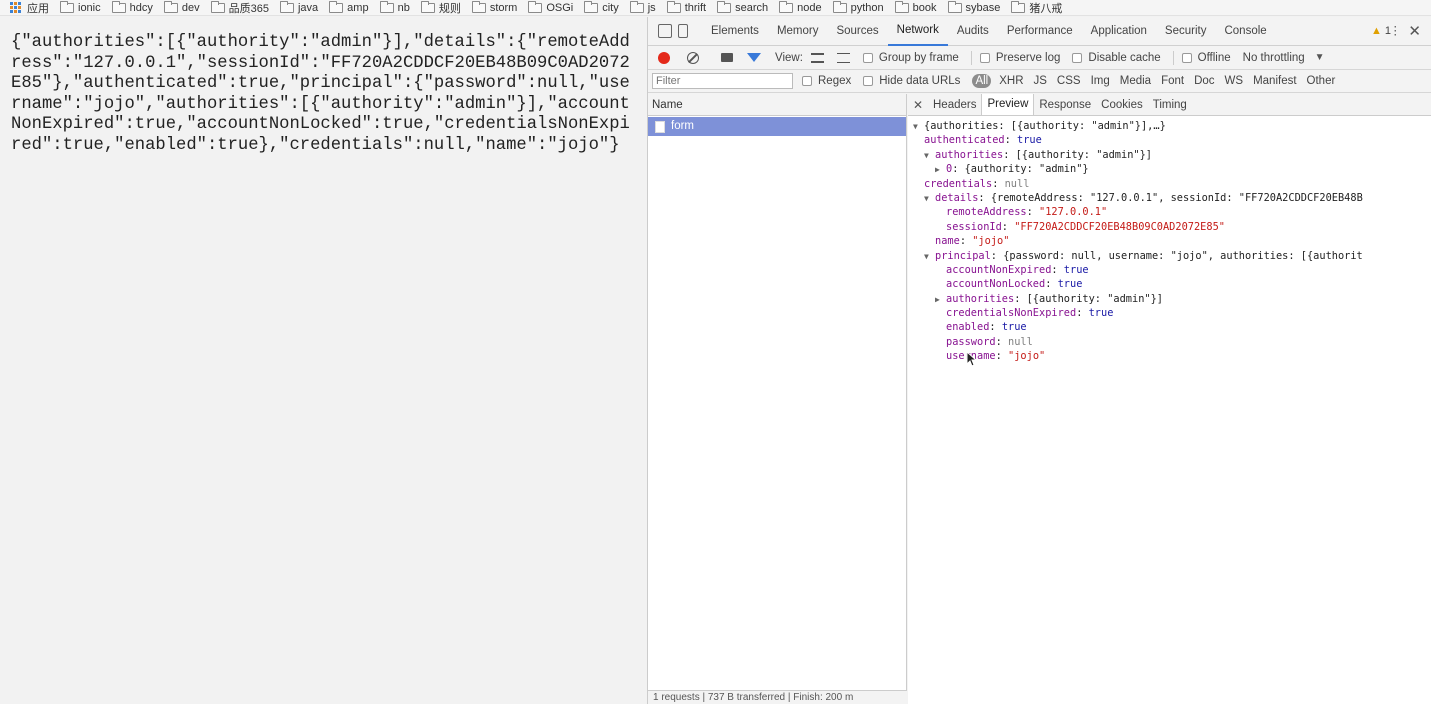 This screenshot has width=1431, height=704. I want to click on inspect-element-icon, so click(665, 31).